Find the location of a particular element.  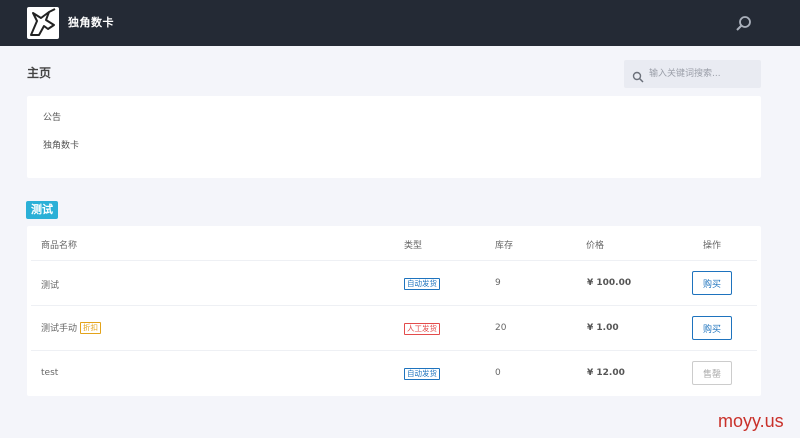

product-name: 测试手动 折扣 is located at coordinates (71, 327).